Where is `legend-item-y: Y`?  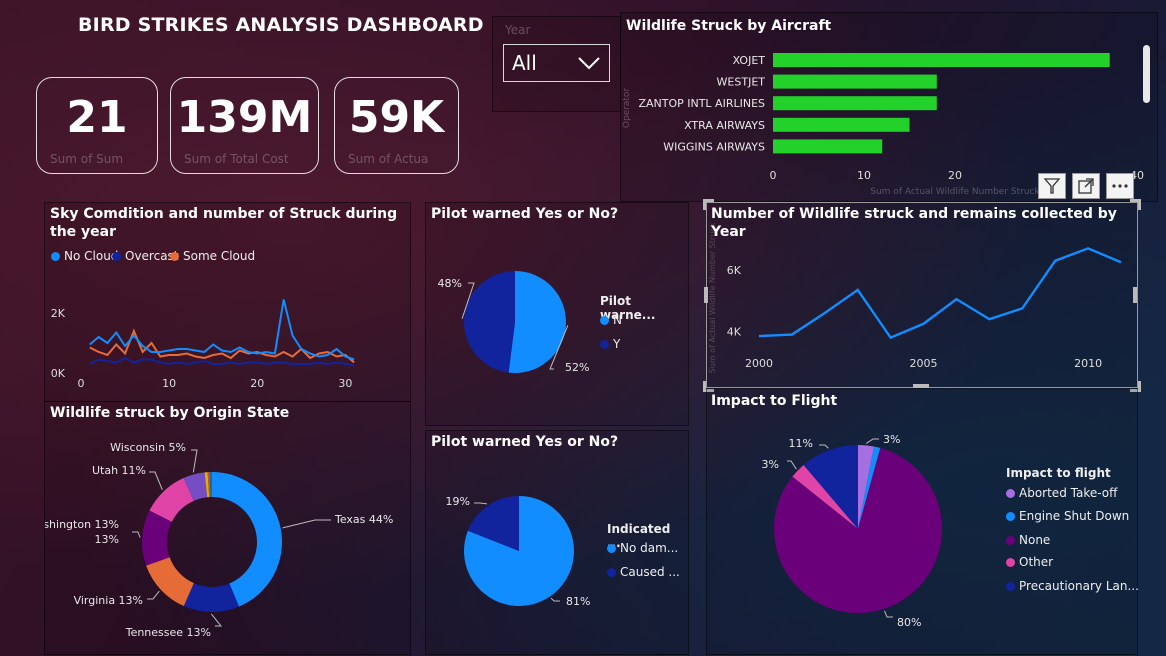
legend-item-y: Y is located at coordinates (610, 344).